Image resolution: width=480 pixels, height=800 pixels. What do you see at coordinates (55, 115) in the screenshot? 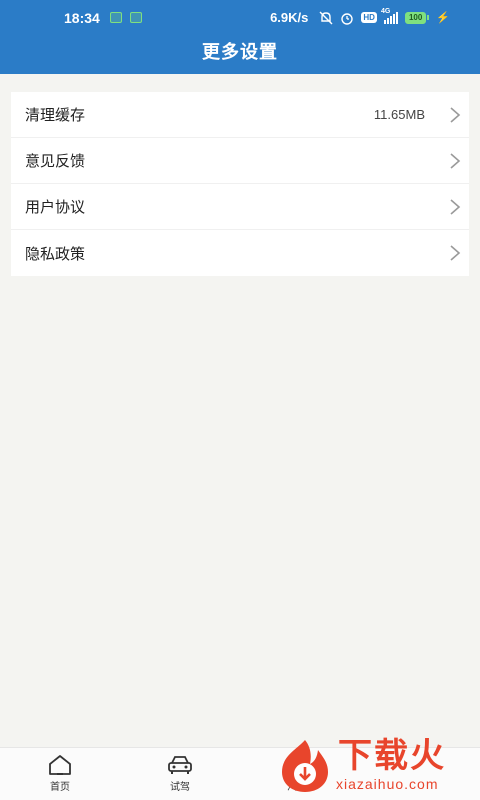
I see `settings-item-label: 清理缓存` at bounding box center [55, 115].